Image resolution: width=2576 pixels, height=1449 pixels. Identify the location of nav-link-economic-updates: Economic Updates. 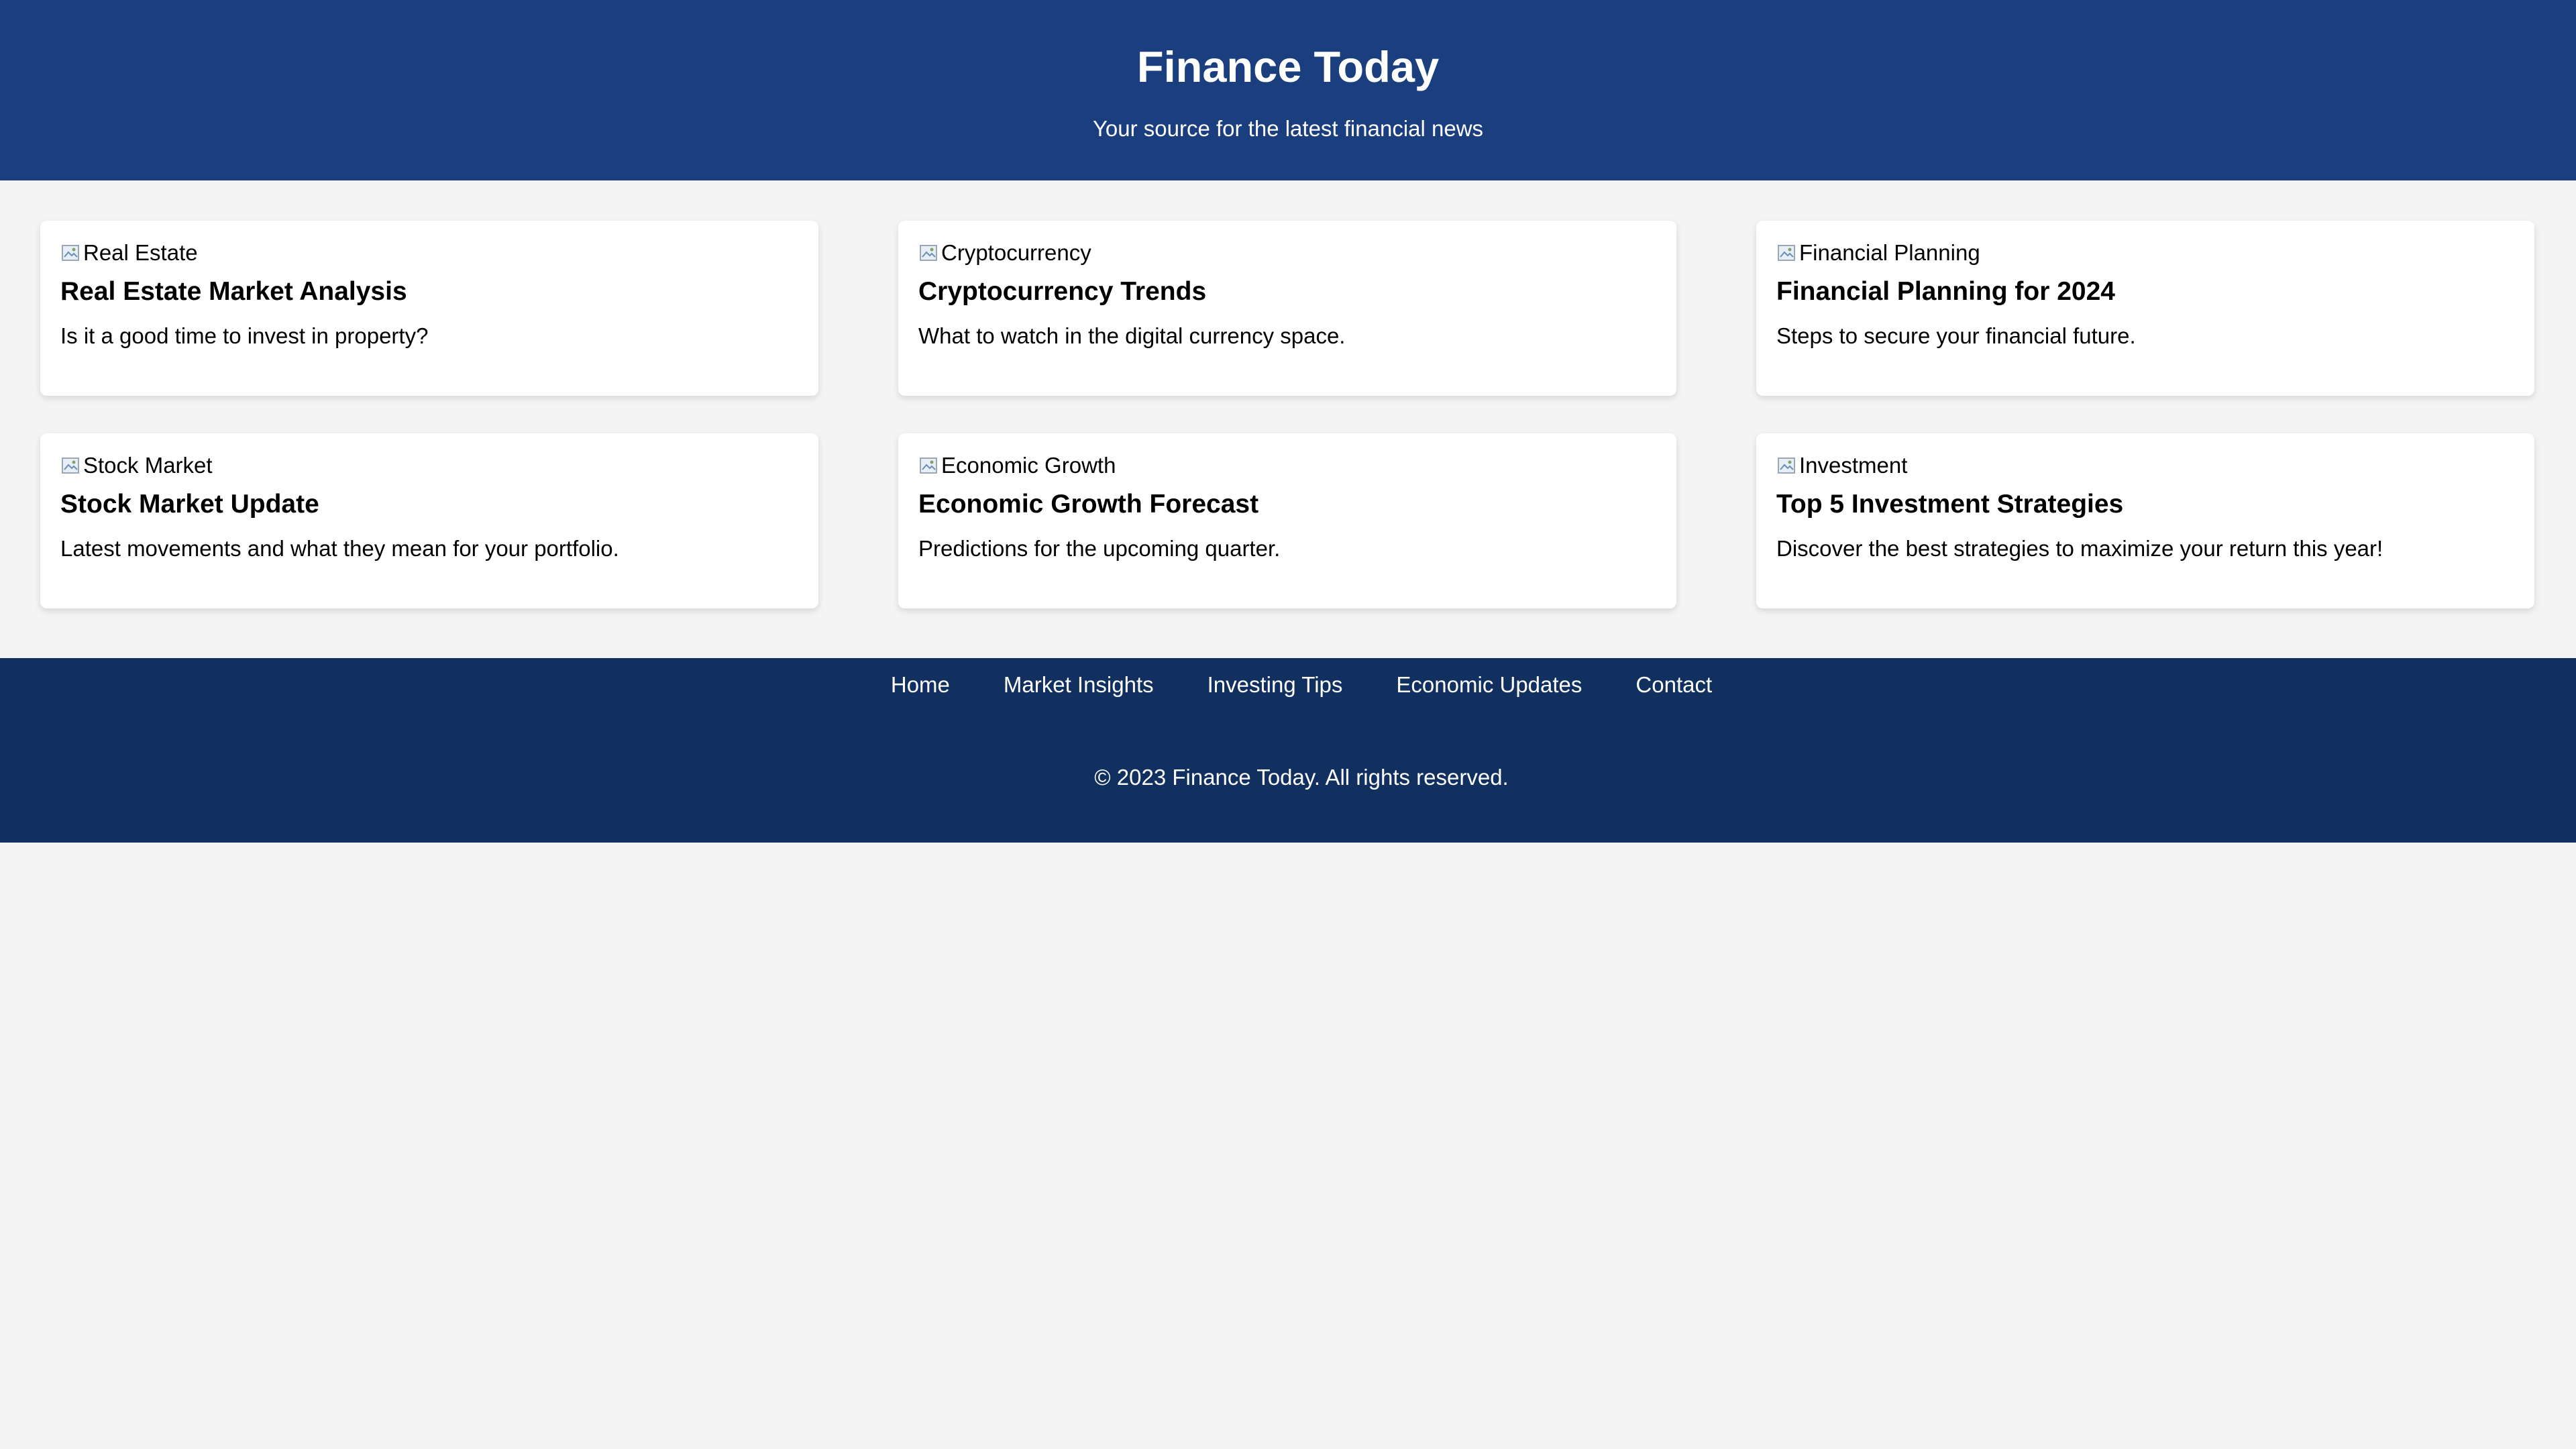
(1489, 685).